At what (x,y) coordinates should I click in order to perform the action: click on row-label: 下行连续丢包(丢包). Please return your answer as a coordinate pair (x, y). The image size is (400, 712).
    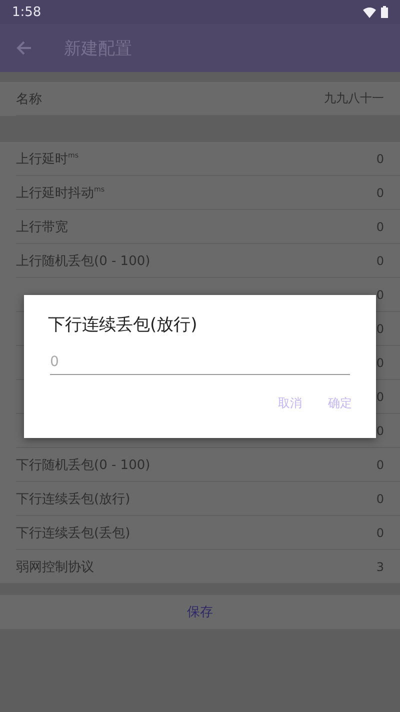
    Looking at the image, I should click on (73, 533).